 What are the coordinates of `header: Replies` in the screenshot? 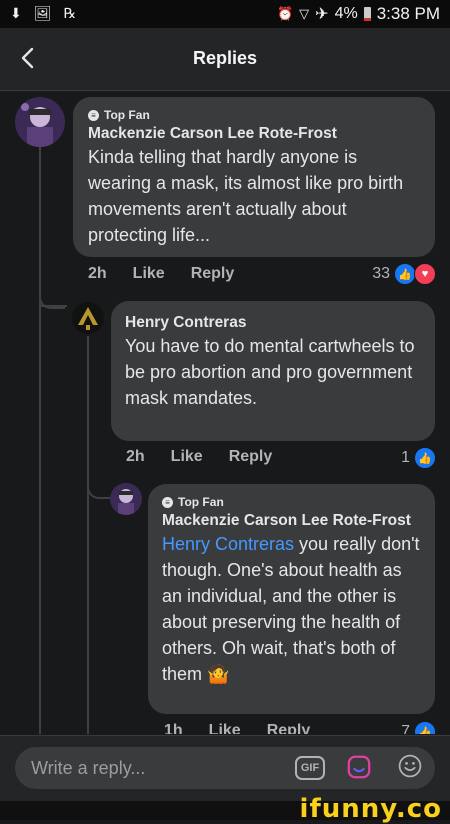 It's located at (225, 59).